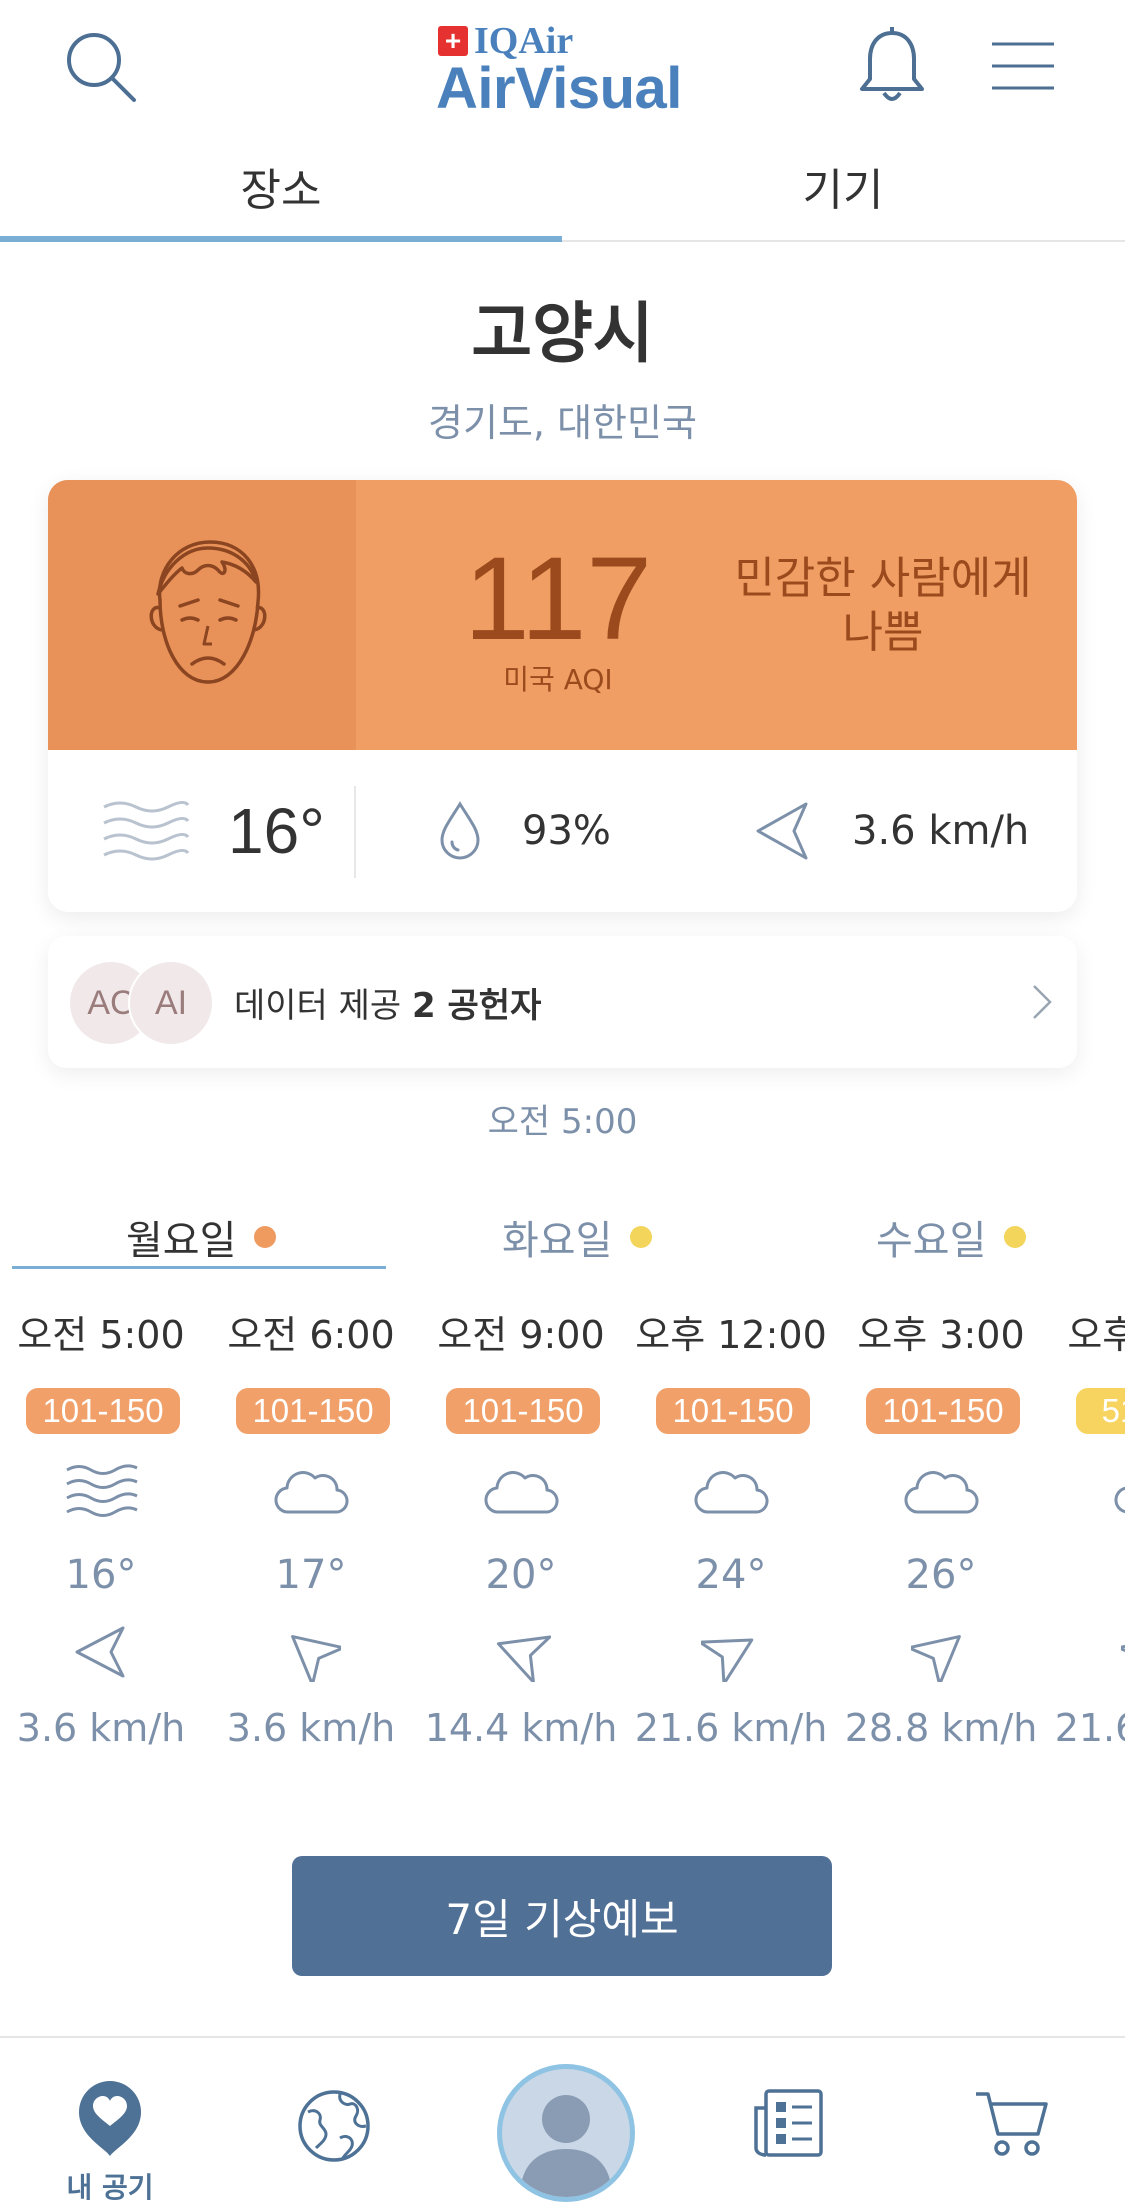 This screenshot has width=1125, height=2206. I want to click on app-header: + IQAir AirVisual, so click(562, 70).